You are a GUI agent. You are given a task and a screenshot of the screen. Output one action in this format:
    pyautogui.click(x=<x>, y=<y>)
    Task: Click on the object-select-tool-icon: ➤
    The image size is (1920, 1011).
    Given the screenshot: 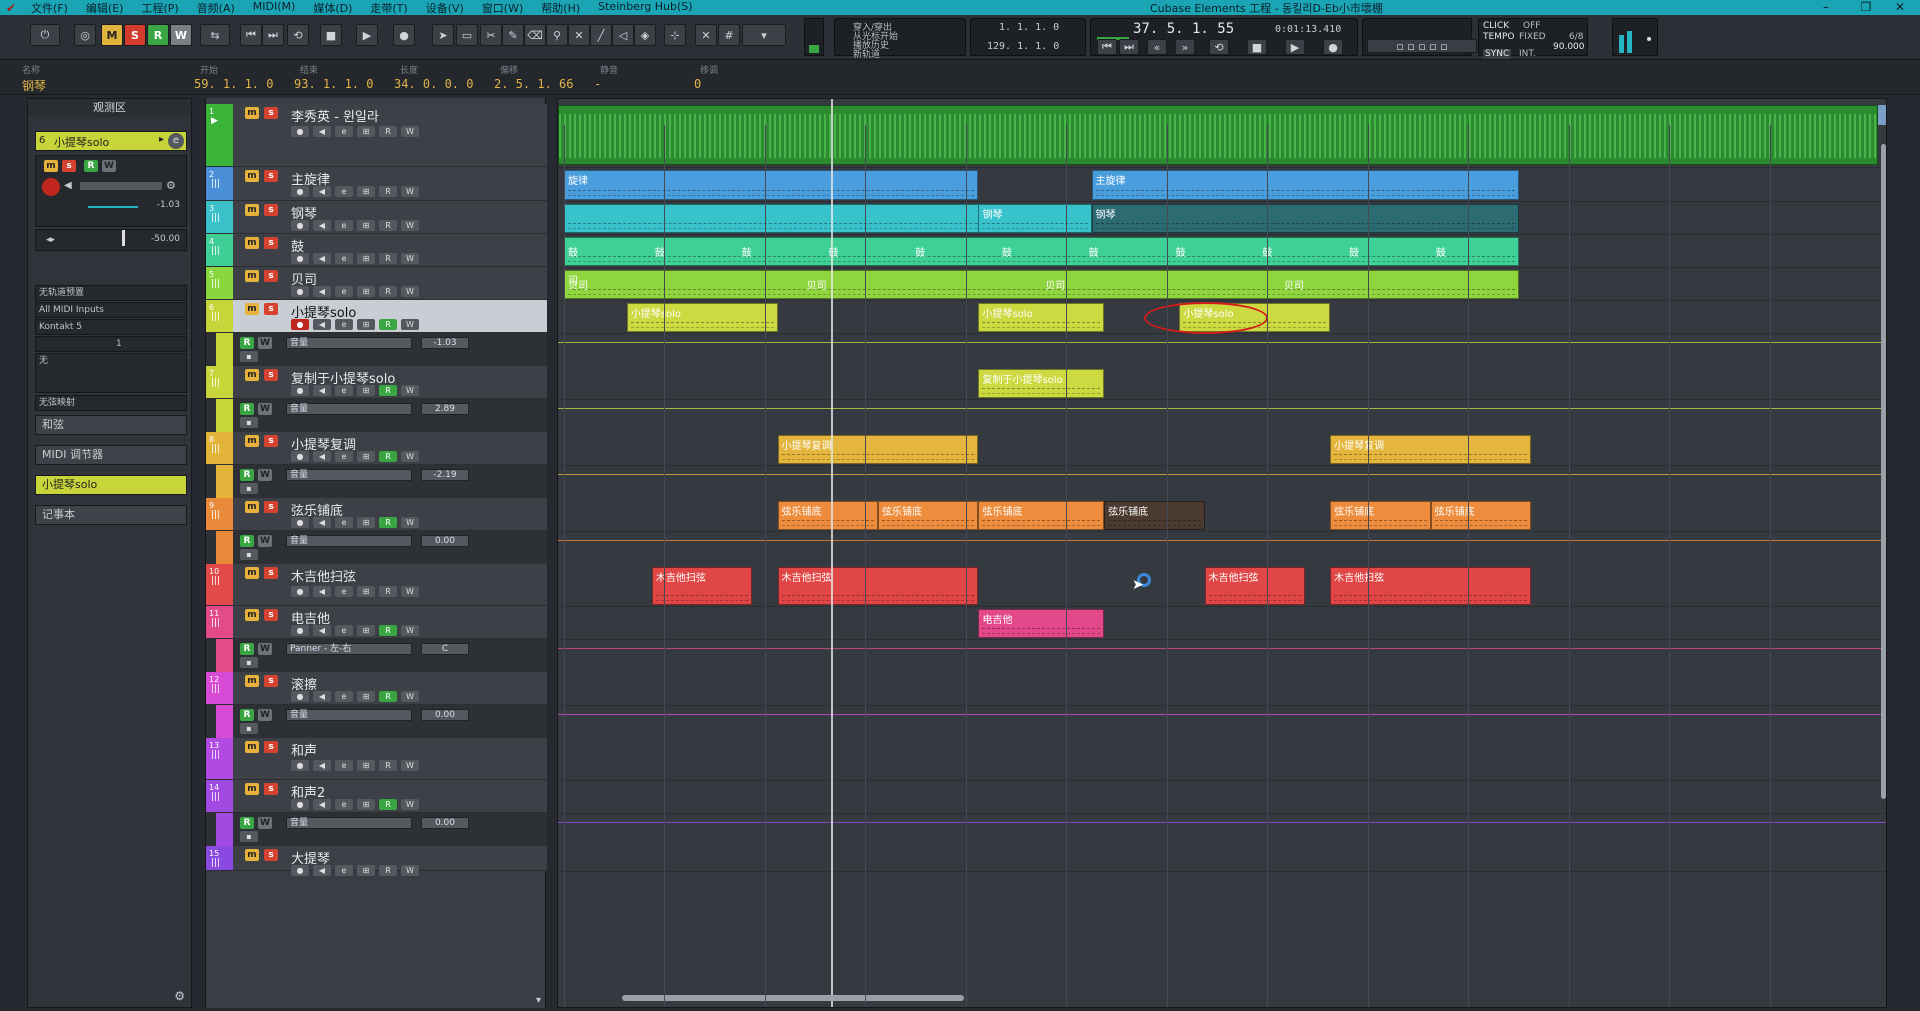 What is the action you would take?
    pyautogui.click(x=443, y=35)
    